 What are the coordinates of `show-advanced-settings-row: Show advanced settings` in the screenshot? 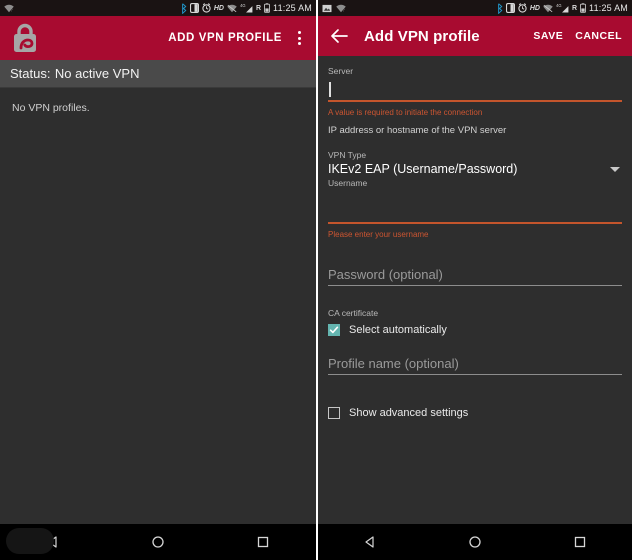 It's located at (475, 413).